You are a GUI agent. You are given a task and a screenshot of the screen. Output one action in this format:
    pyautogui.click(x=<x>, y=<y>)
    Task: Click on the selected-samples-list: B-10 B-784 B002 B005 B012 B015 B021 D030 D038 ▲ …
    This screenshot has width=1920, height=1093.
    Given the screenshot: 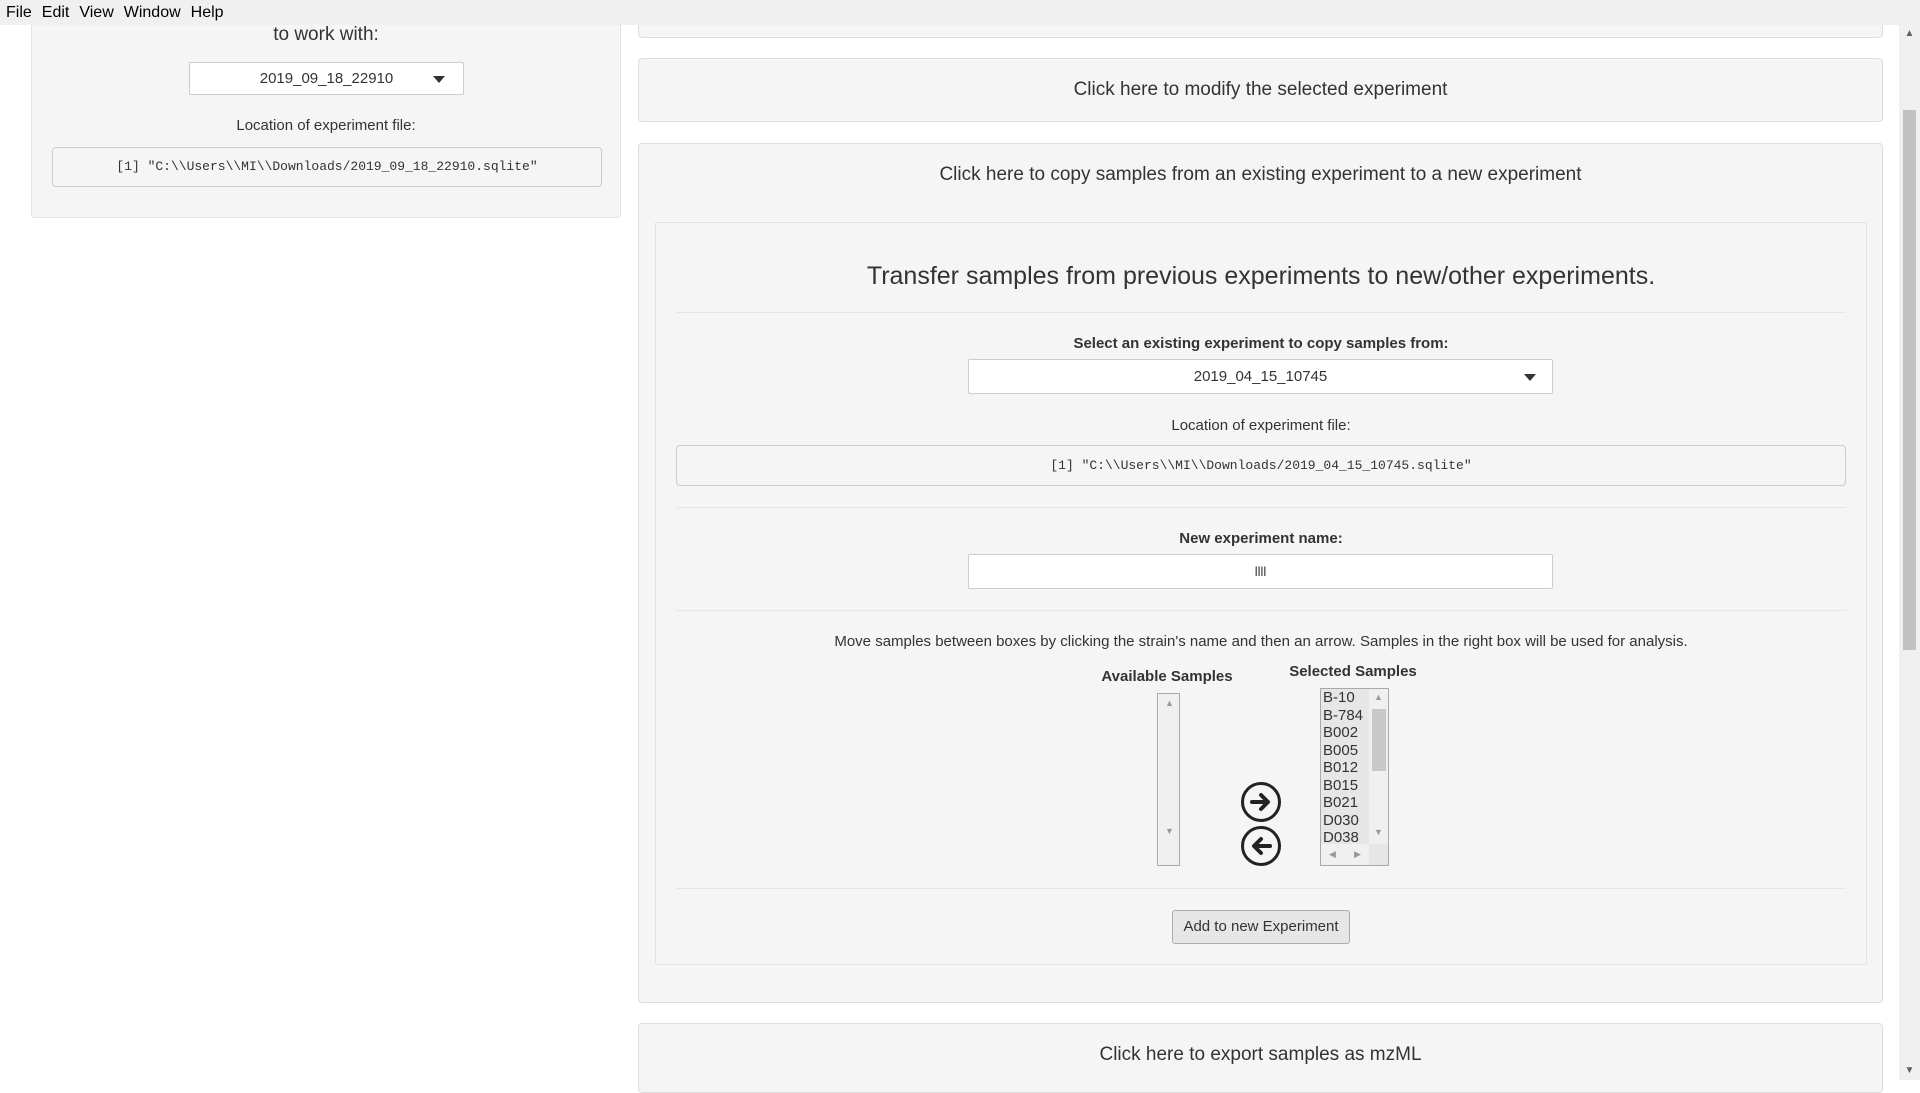 What is the action you would take?
    pyautogui.click(x=1354, y=777)
    